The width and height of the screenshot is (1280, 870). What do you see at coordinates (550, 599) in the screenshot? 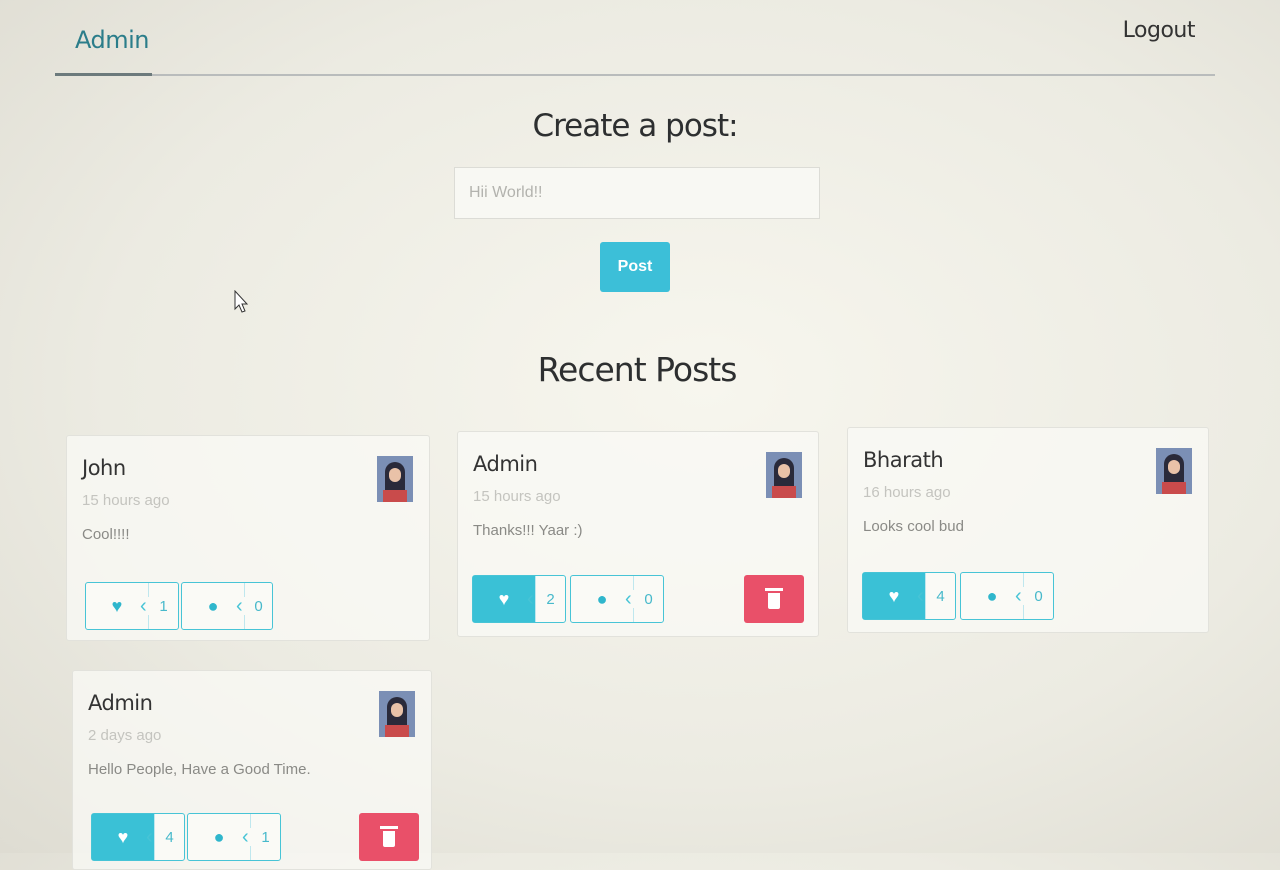
I see `like-count: 2` at bounding box center [550, 599].